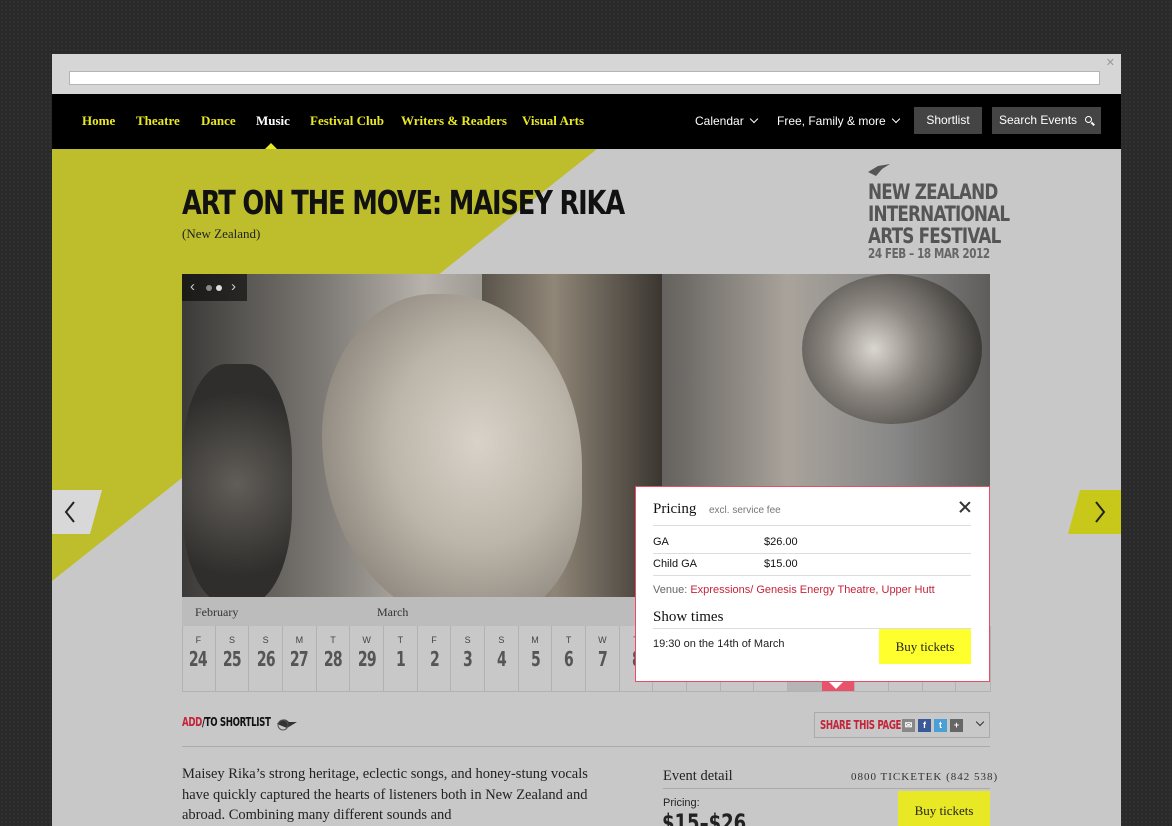 The height and width of the screenshot is (826, 1172). Describe the element at coordinates (836, 685) in the screenshot. I see `popup-pointer` at that location.